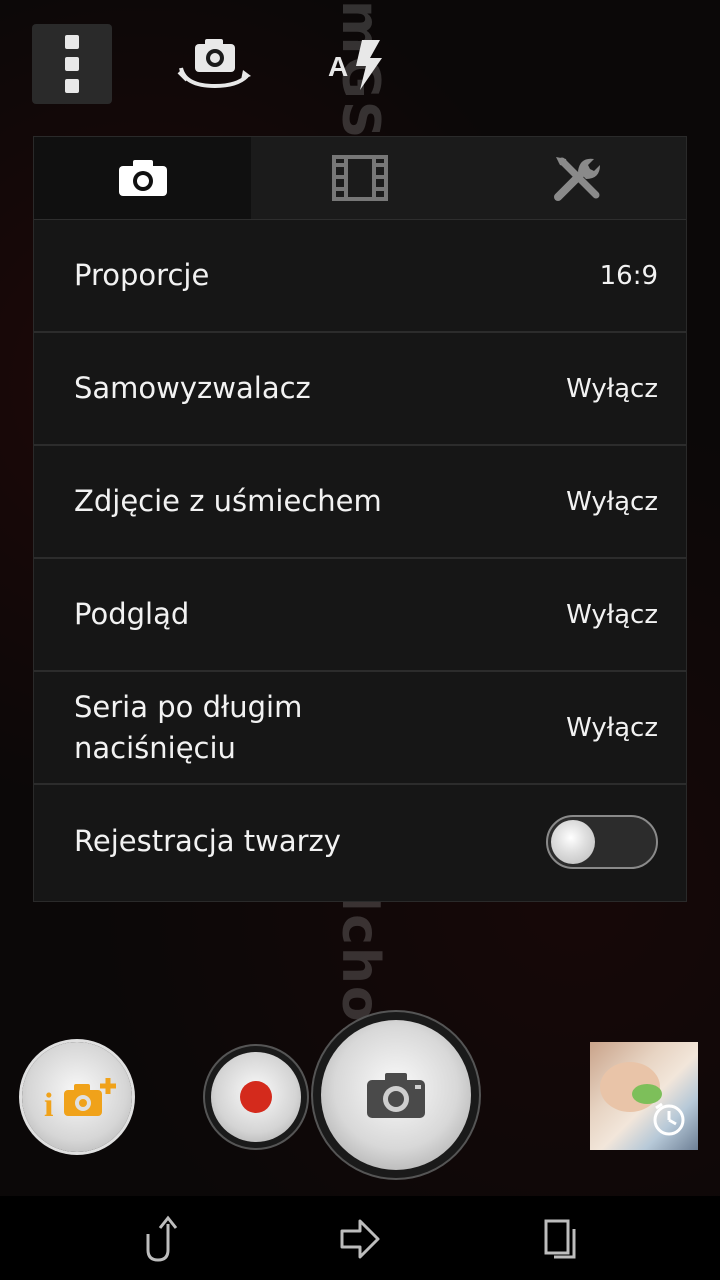  What do you see at coordinates (360, 841) in the screenshot?
I see `setting-face-registration: Rejestracja twarzy` at bounding box center [360, 841].